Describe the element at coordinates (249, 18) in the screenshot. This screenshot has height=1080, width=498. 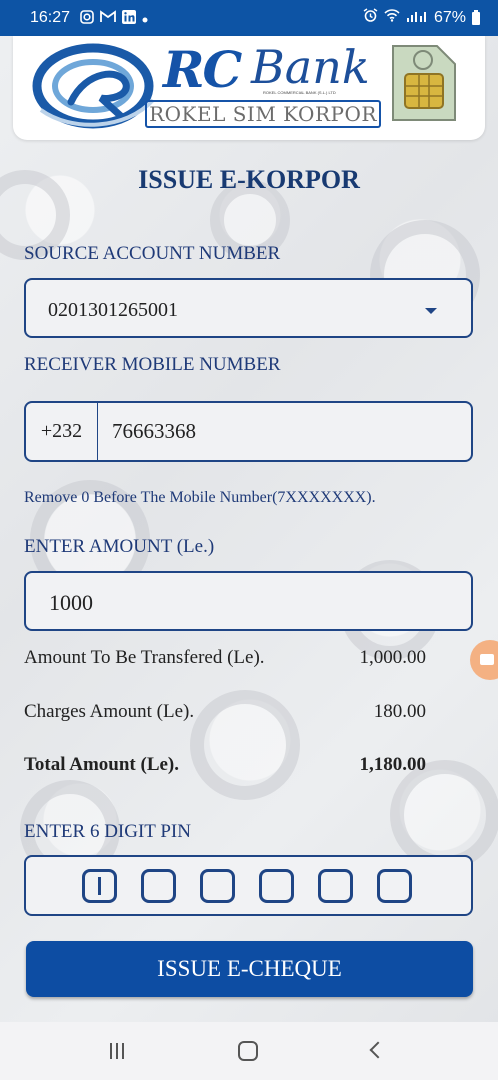
I see `status-bar: 16:27 67%` at that location.